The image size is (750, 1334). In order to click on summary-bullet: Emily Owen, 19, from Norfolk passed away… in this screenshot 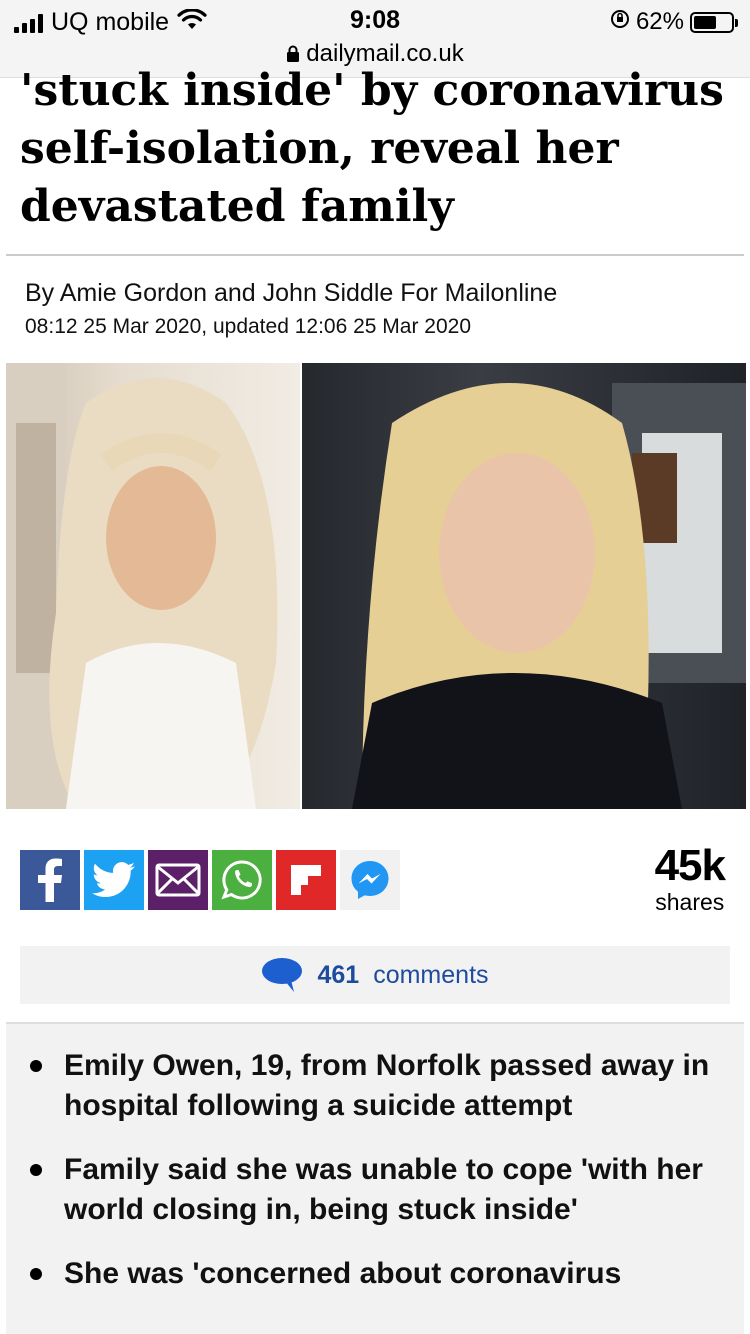, I will do `click(375, 1086)`.